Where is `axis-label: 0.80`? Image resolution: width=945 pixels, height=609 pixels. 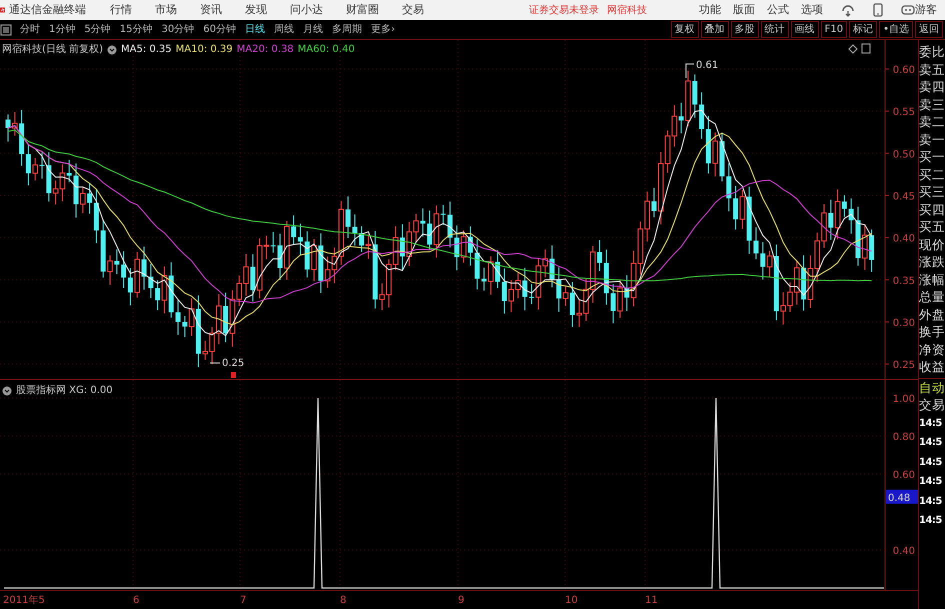
axis-label: 0.80 is located at coordinates (903, 437).